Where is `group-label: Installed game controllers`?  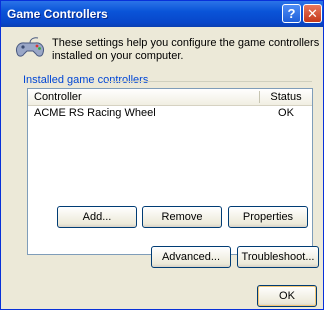
group-label: Installed game controllers is located at coordinates (86, 80).